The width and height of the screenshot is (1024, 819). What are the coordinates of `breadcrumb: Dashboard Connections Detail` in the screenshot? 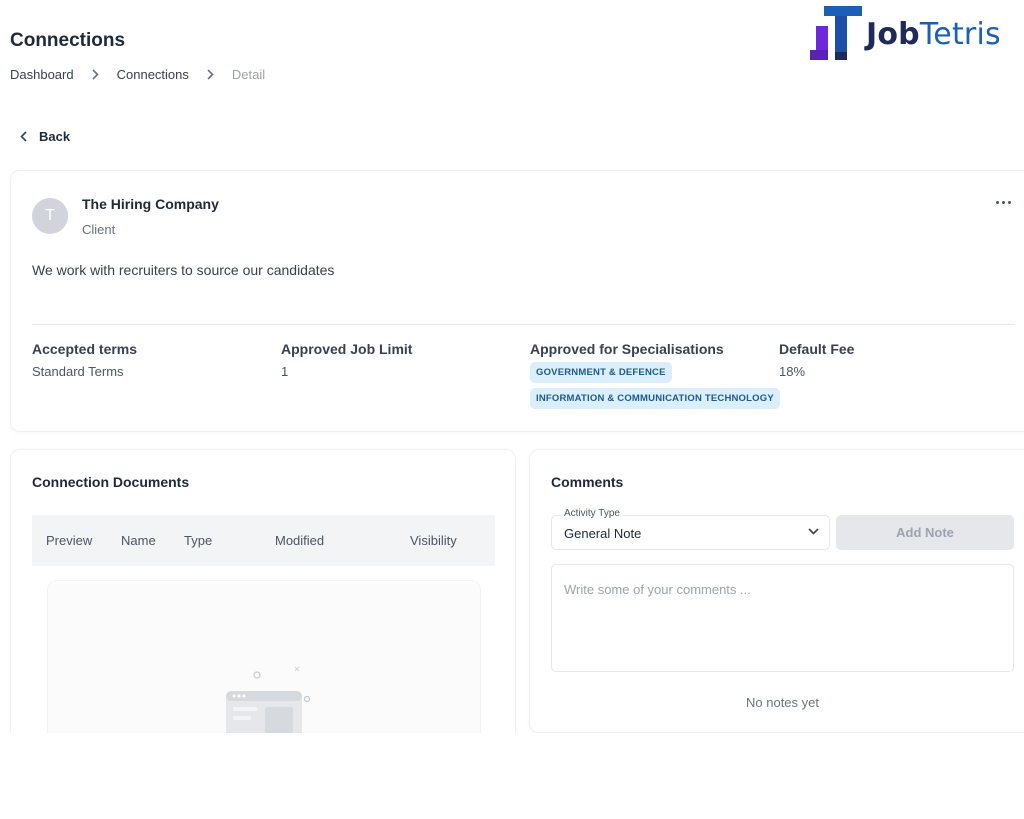 It's located at (137, 74).